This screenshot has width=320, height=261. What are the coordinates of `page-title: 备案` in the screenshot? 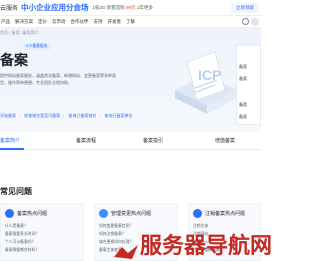 It's located at (14, 60).